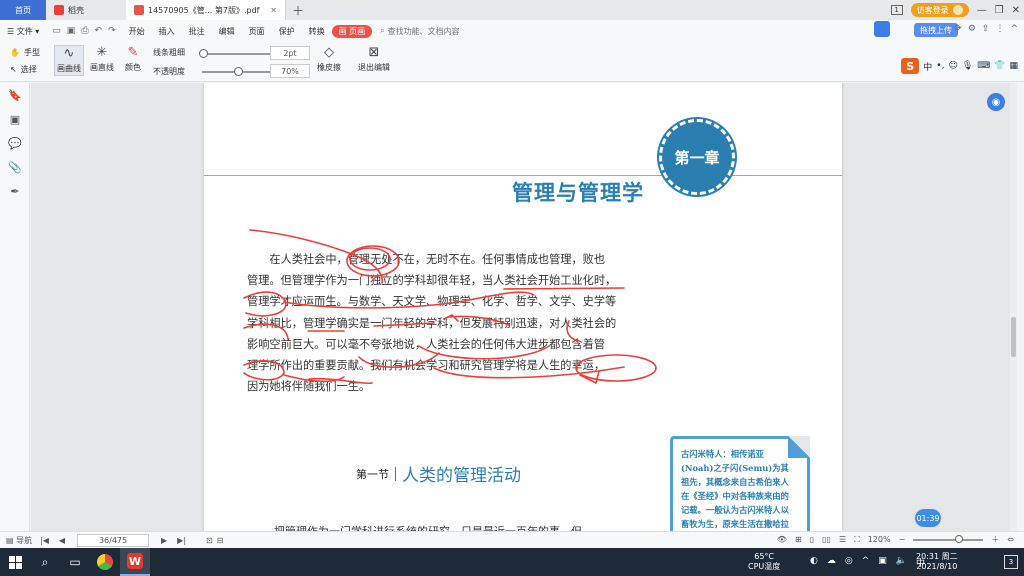 This screenshot has width=1024, height=576. Describe the element at coordinates (209, 540) in the screenshot. I see `rotate-left-icon: ⊡` at that location.